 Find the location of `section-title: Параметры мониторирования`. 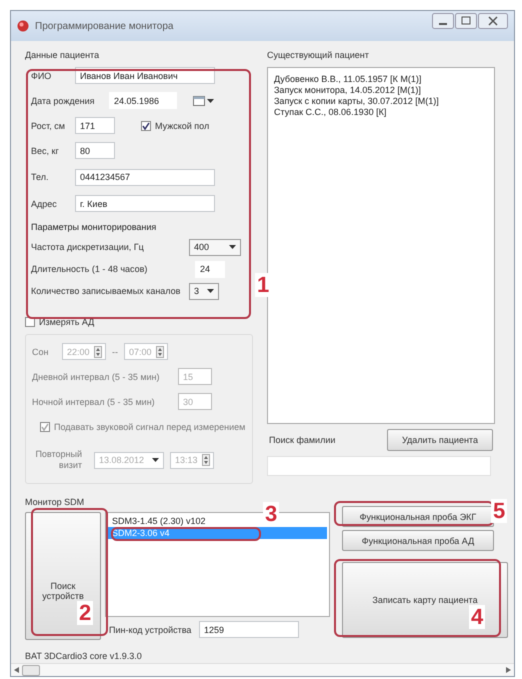

section-title: Параметры мониторирования is located at coordinates (94, 227).